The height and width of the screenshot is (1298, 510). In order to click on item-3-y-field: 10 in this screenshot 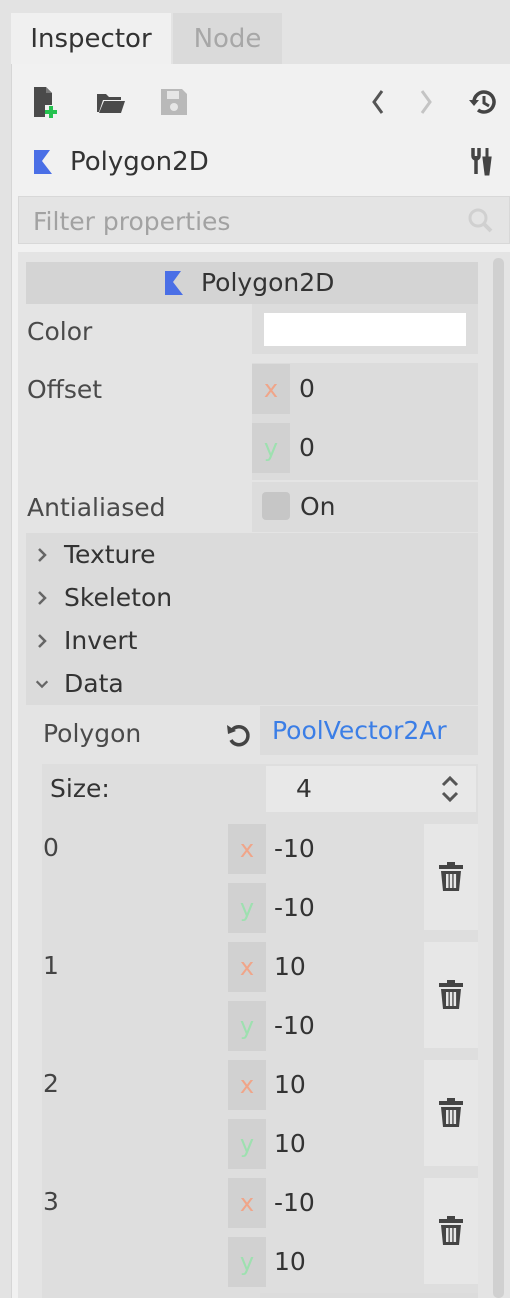, I will do `click(290, 1262)`.